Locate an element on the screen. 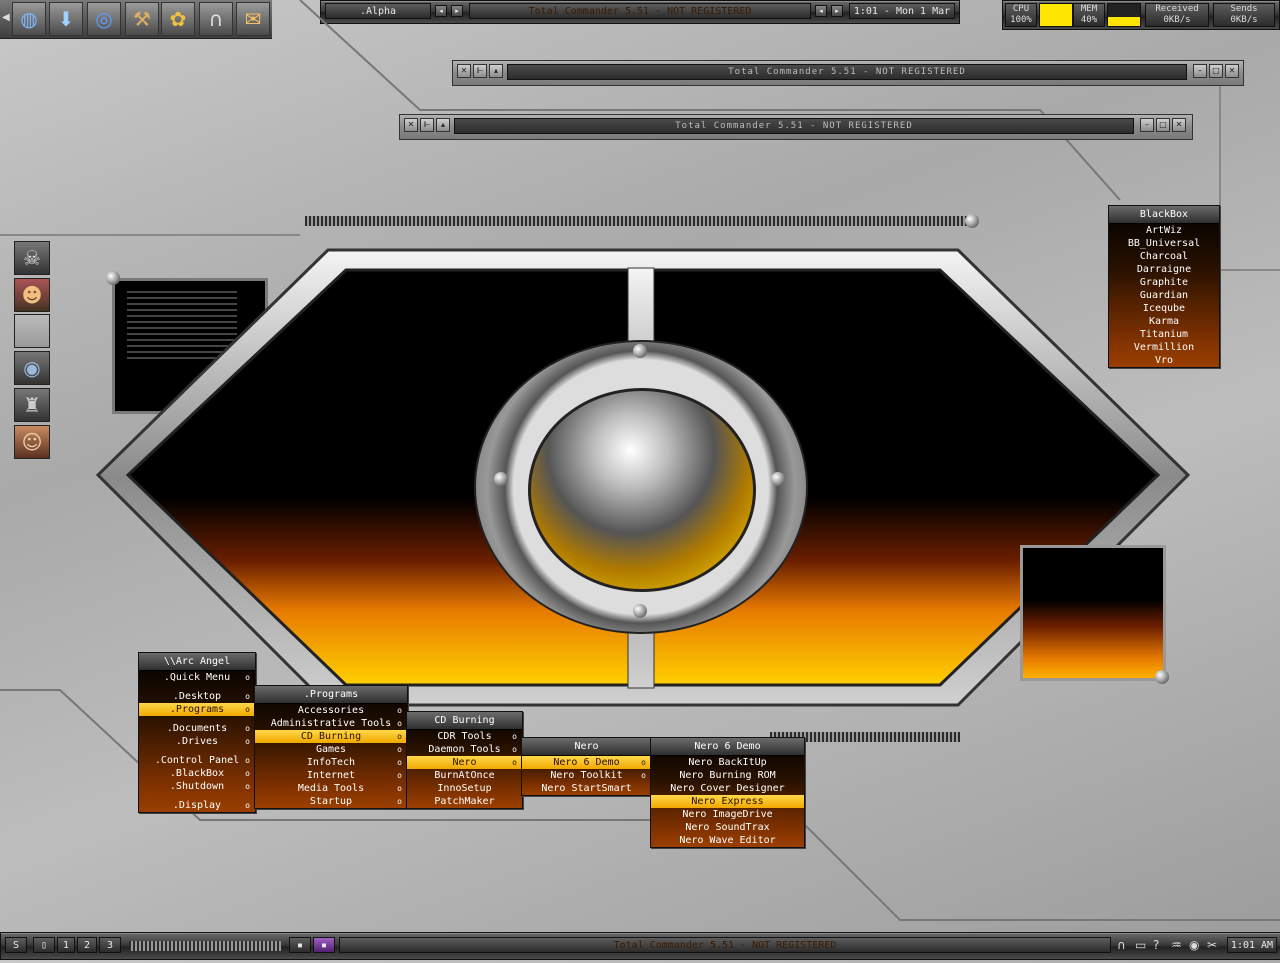  menu-item-nero-startsmart: Nero StartSmart is located at coordinates (586, 788).